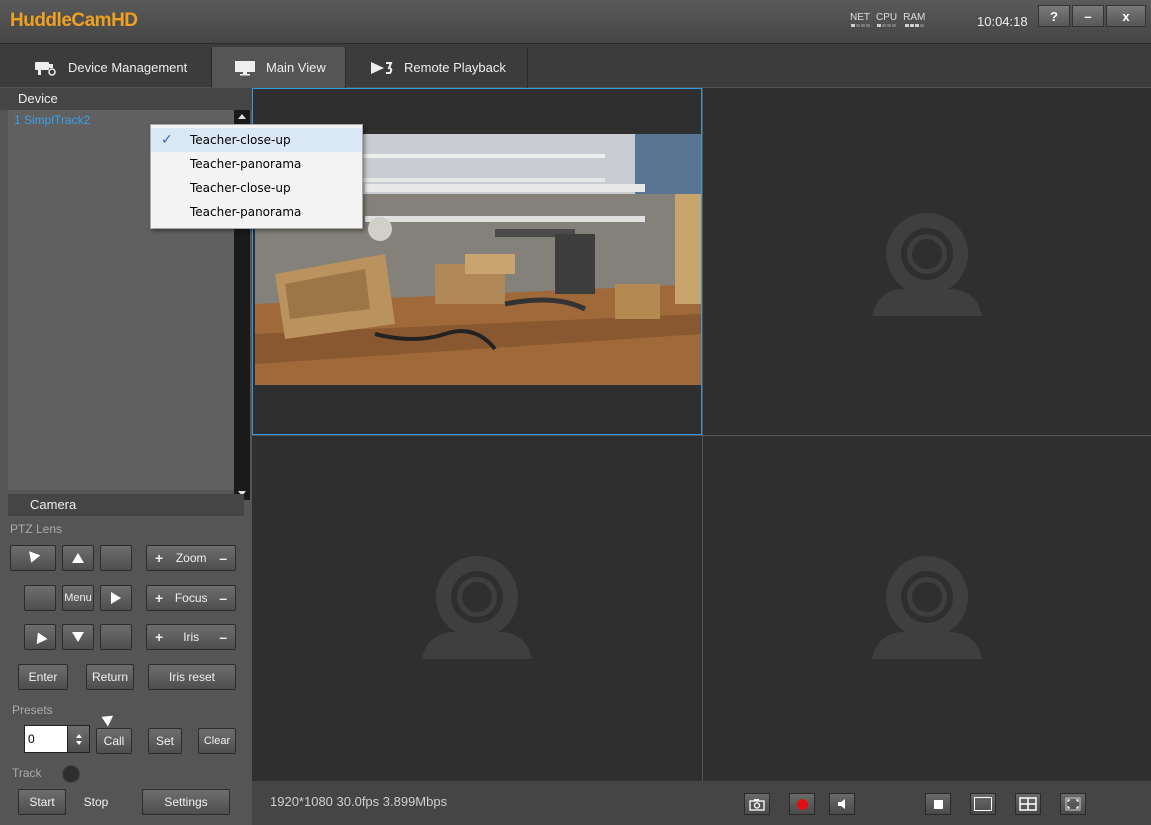 The width and height of the screenshot is (1151, 825). What do you see at coordinates (914, 20) in the screenshot?
I see `ram-meter: RAM` at bounding box center [914, 20].